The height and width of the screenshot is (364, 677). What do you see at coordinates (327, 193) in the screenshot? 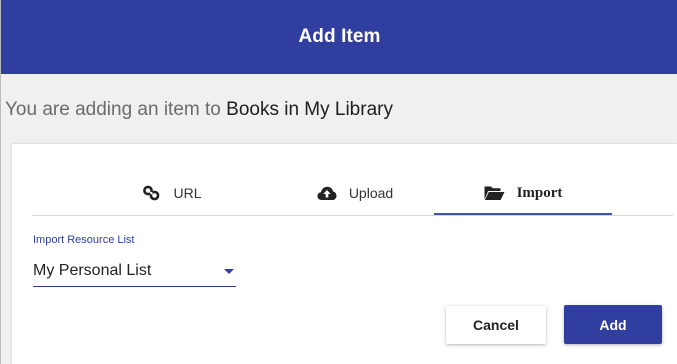
I see `cloud-upload-icon` at bounding box center [327, 193].